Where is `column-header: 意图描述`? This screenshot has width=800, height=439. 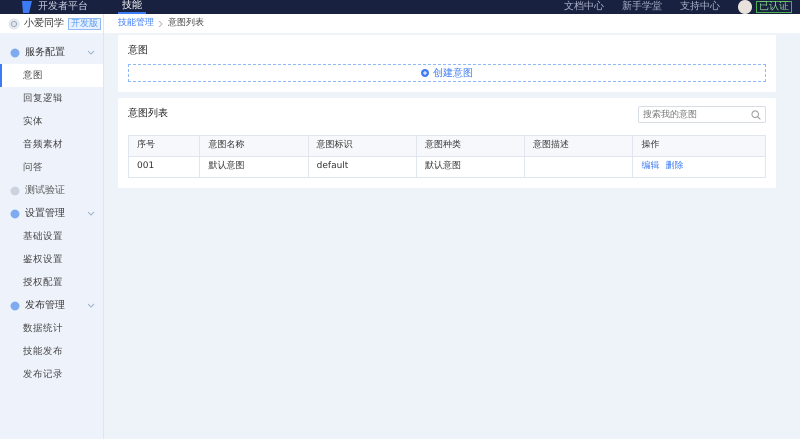 column-header: 意图描述 is located at coordinates (578, 146).